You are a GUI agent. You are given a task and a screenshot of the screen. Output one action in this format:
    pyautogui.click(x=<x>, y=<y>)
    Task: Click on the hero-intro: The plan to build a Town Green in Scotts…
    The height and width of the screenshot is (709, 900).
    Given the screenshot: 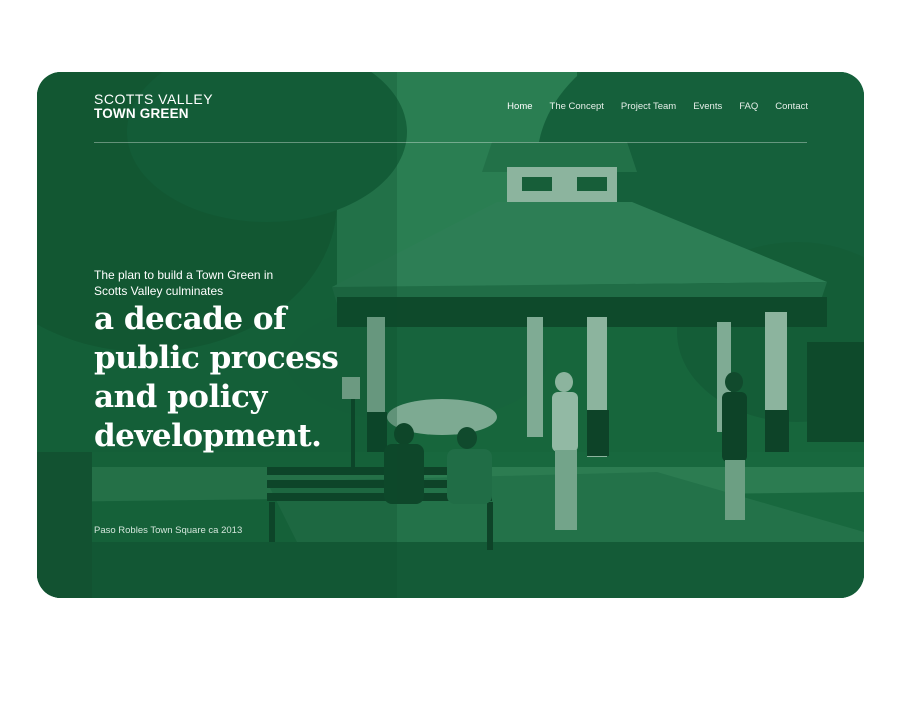 What is the action you would take?
    pyautogui.click(x=184, y=283)
    